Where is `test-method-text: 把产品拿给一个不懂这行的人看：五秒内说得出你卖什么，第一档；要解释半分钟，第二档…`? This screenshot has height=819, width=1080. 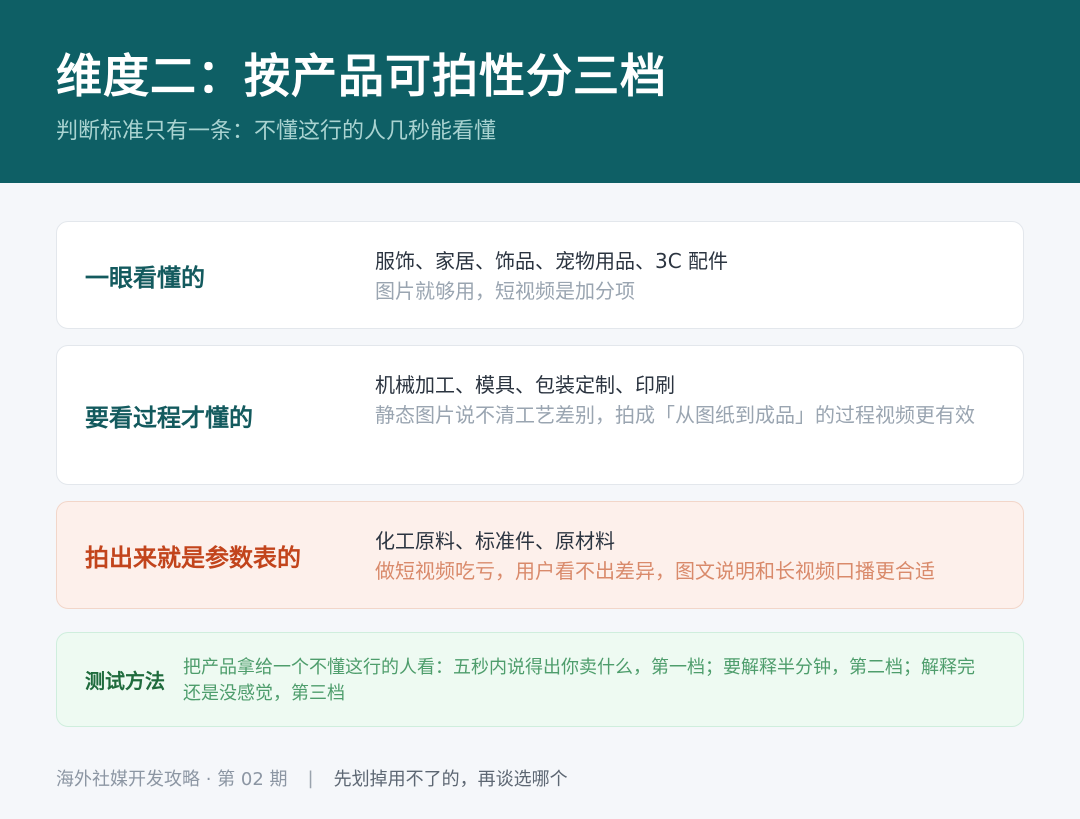 test-method-text: 把产品拿给一个不懂这行的人看：五秒内说得出你卖什么，第一档；要解释半分钟，第二档… is located at coordinates (579, 680).